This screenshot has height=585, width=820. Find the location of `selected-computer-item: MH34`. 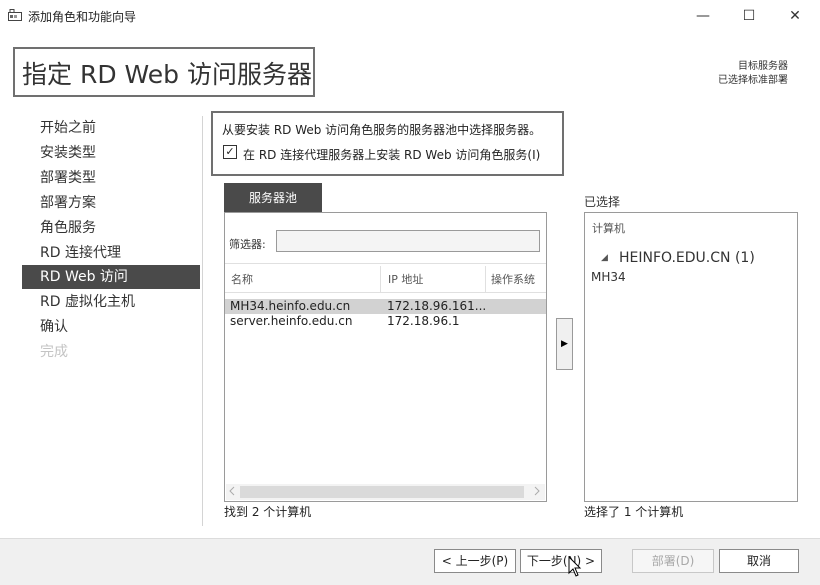

selected-computer-item: MH34 is located at coordinates (608, 277).